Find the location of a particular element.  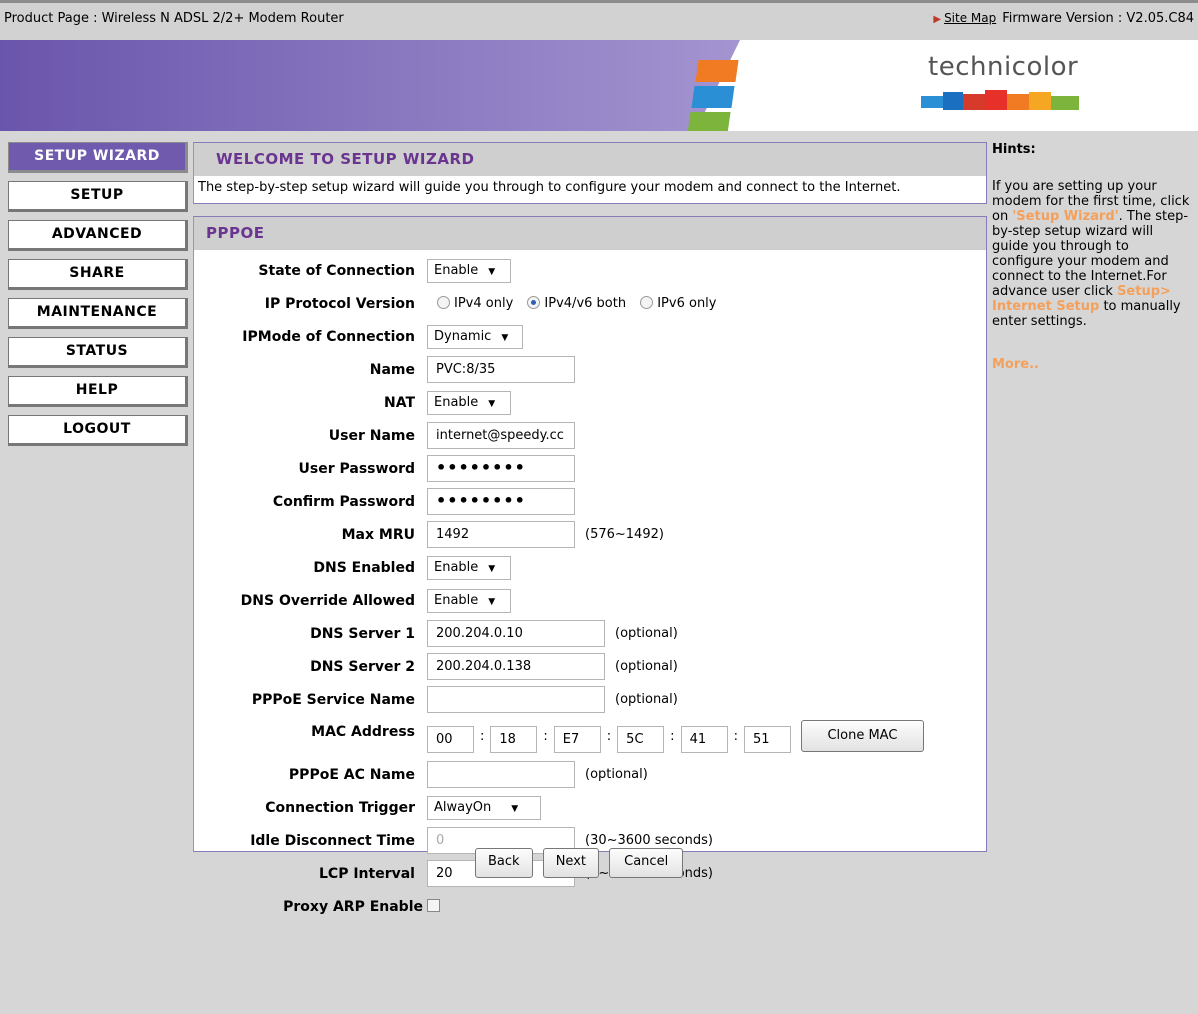

proxy-arp-checkbox is located at coordinates (433, 905).